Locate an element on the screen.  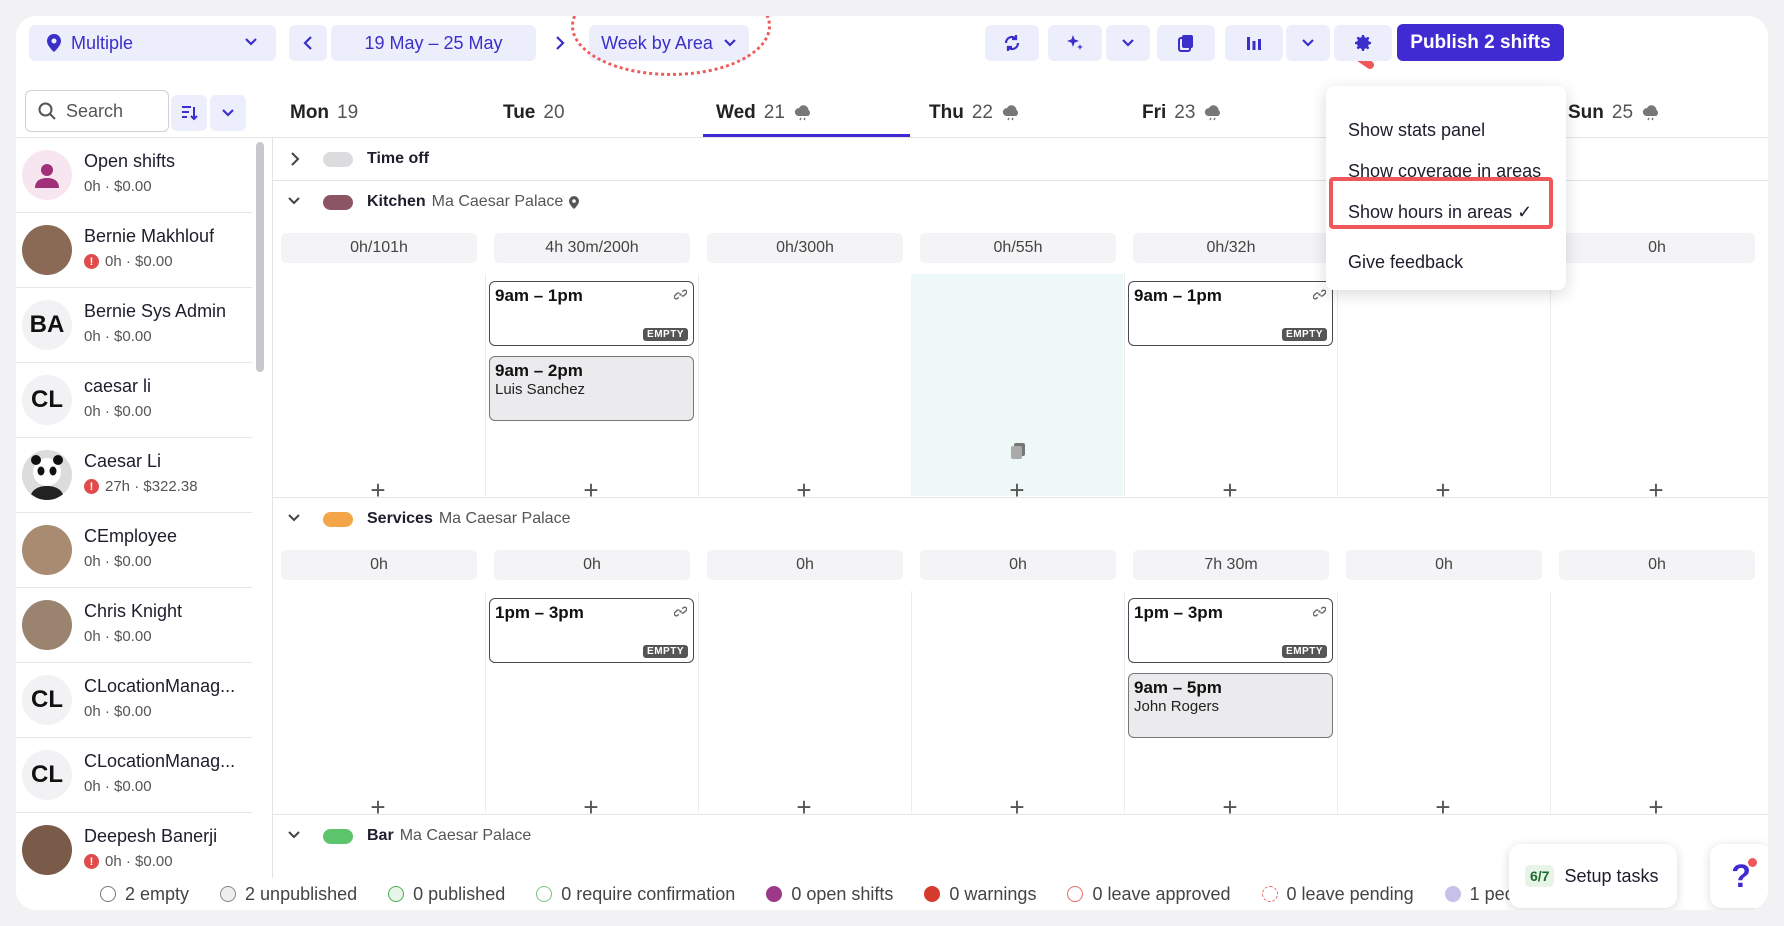
day-header-tue: Tue 20 is located at coordinates (534, 113).